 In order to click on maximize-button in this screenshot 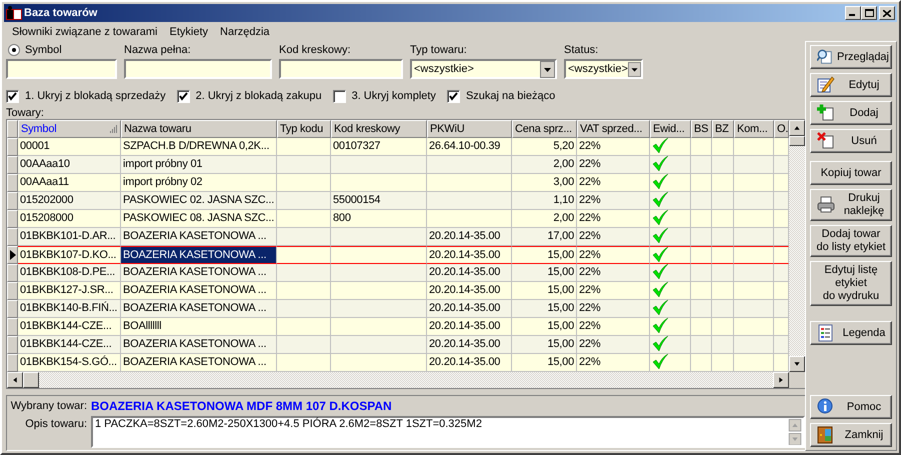, I will do `click(869, 13)`.